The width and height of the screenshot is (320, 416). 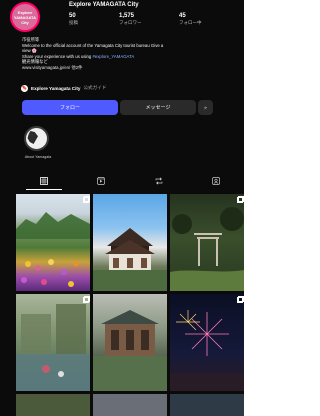 I want to click on repost-icon, so click(x=159, y=181).